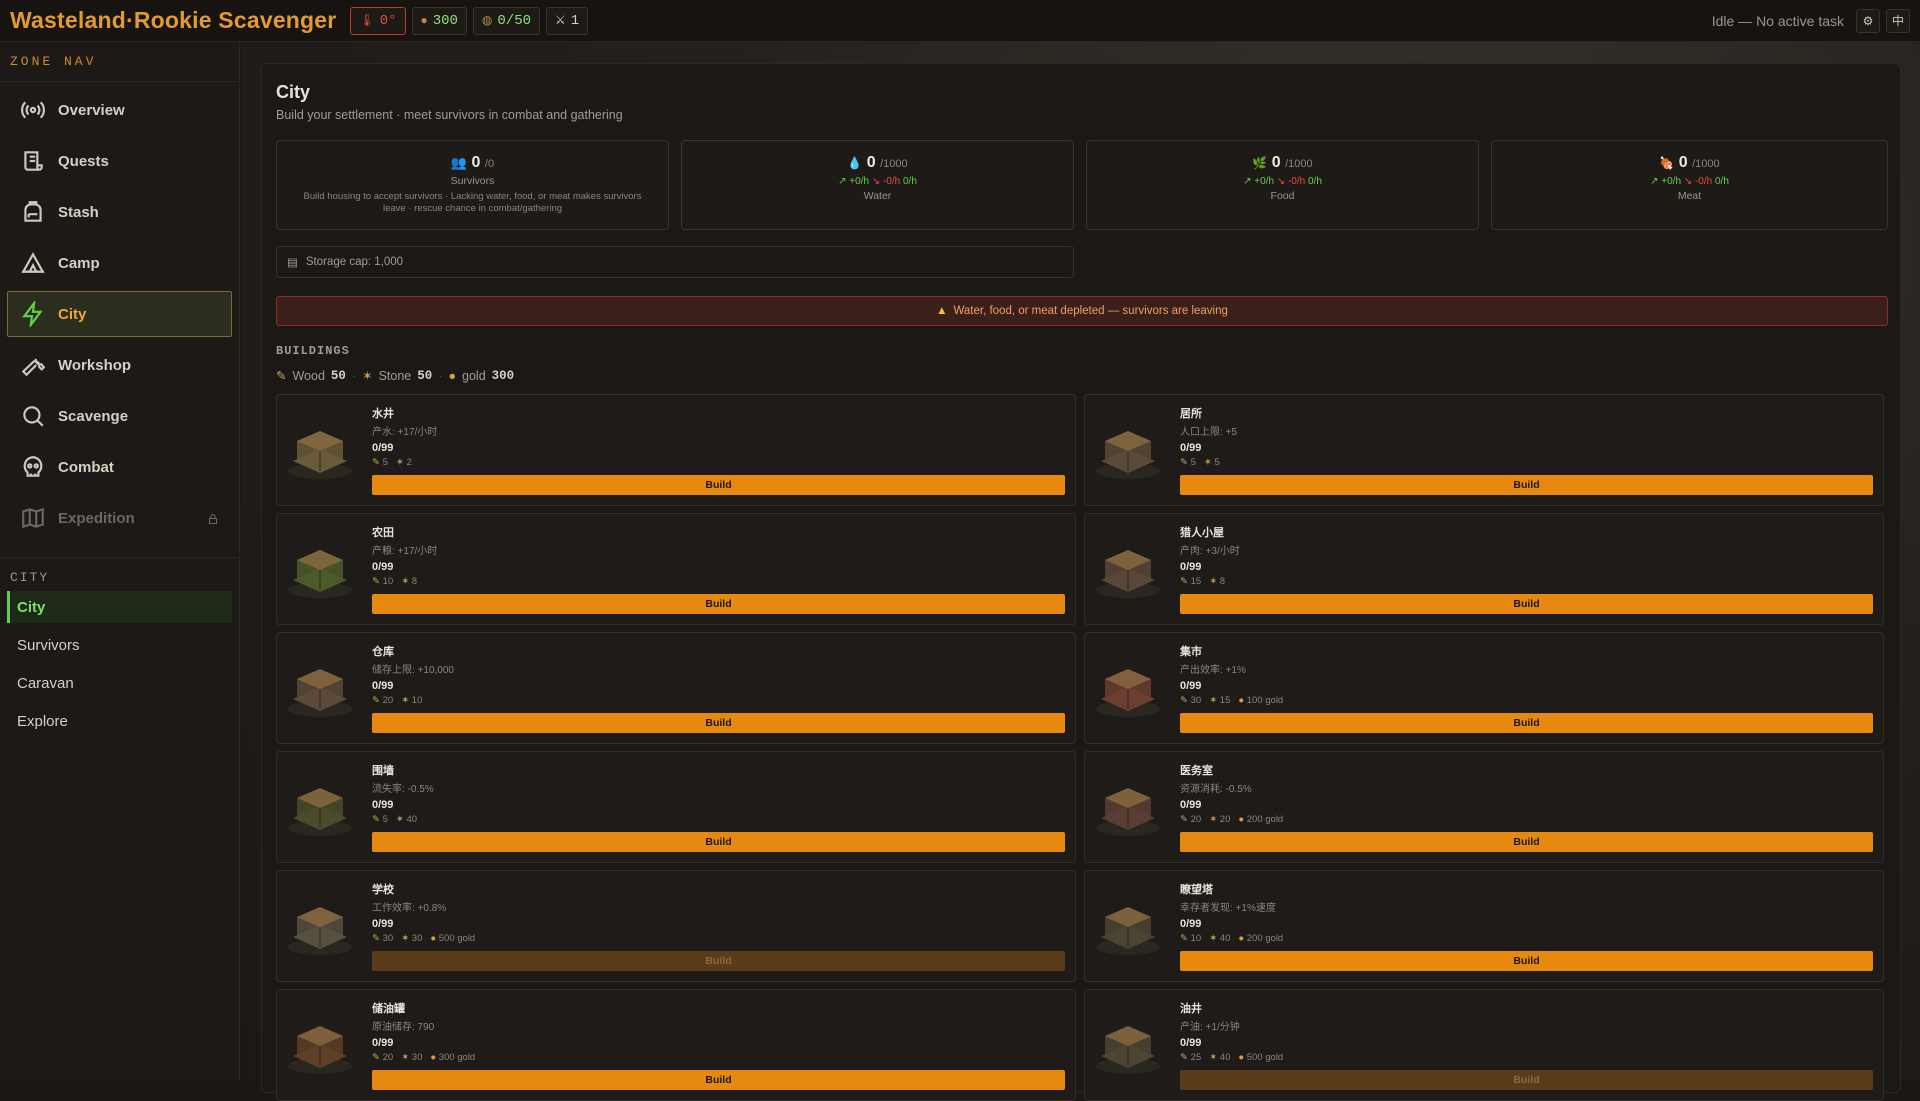  Describe the element at coordinates (676, 569) in the screenshot. I see `building-card: 农田 产粮: +17/小时 0/99 ✎ 10 ✶ 8 Build` at that location.